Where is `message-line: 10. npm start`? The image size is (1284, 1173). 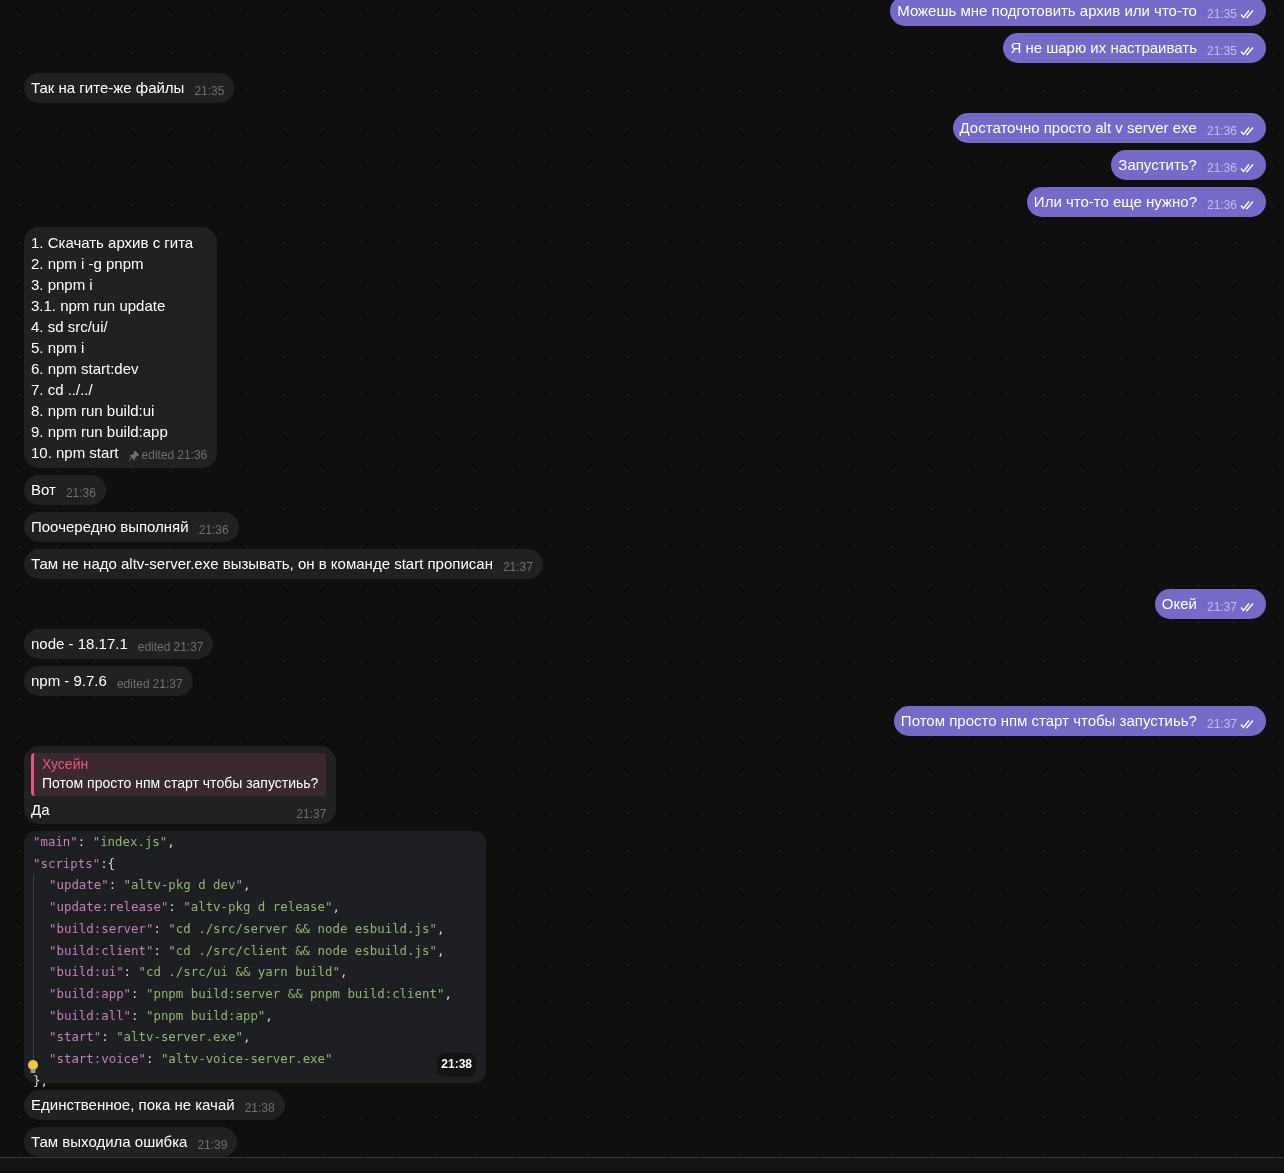 message-line: 10. npm start is located at coordinates (75, 453).